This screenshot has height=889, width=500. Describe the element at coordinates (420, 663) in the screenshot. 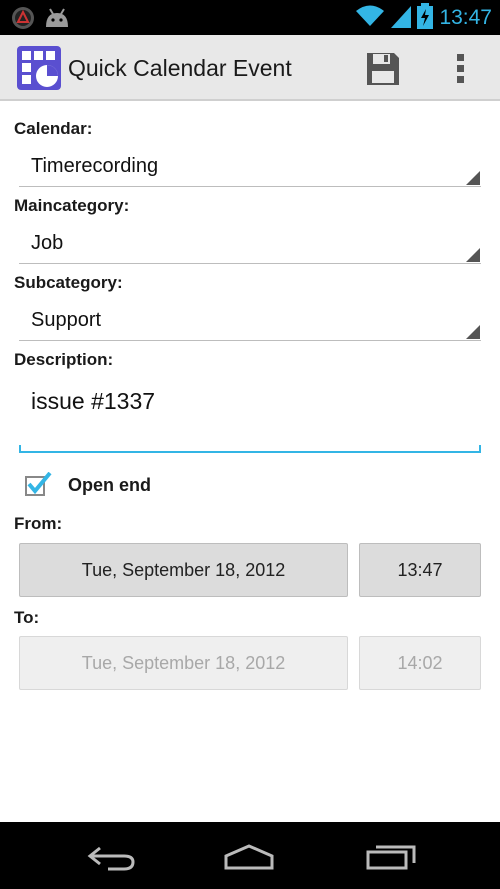

I see `to-time-button: 14:02` at that location.